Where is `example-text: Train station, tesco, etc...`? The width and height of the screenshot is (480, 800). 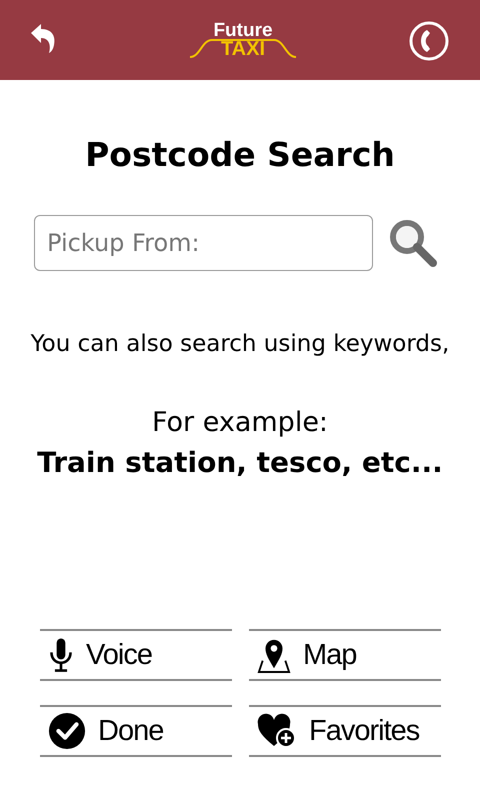
example-text: Train station, tesco, etc... is located at coordinates (240, 463).